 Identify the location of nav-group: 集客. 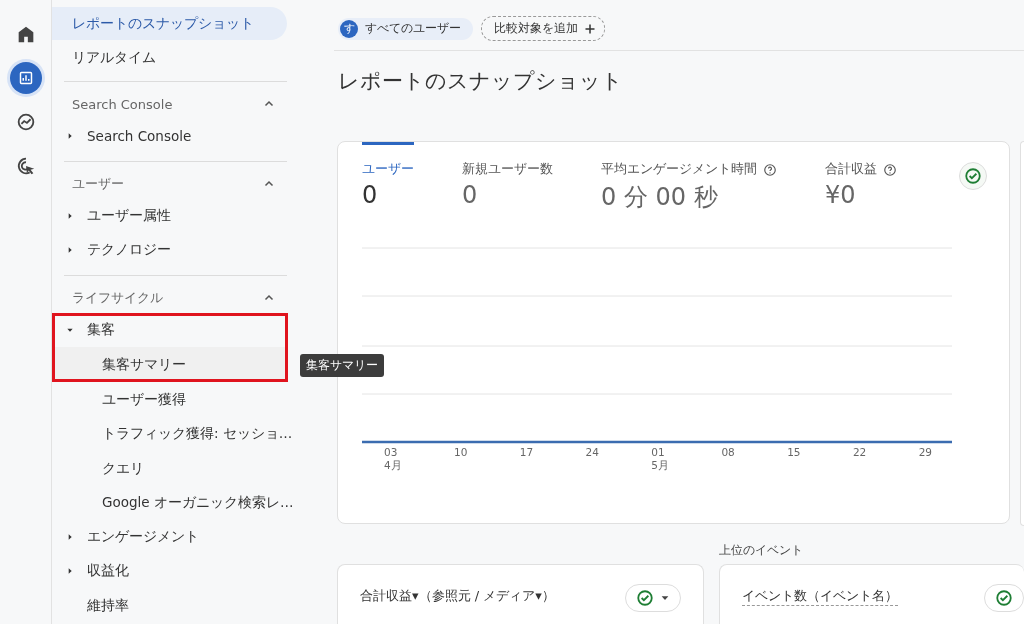
(170, 329).